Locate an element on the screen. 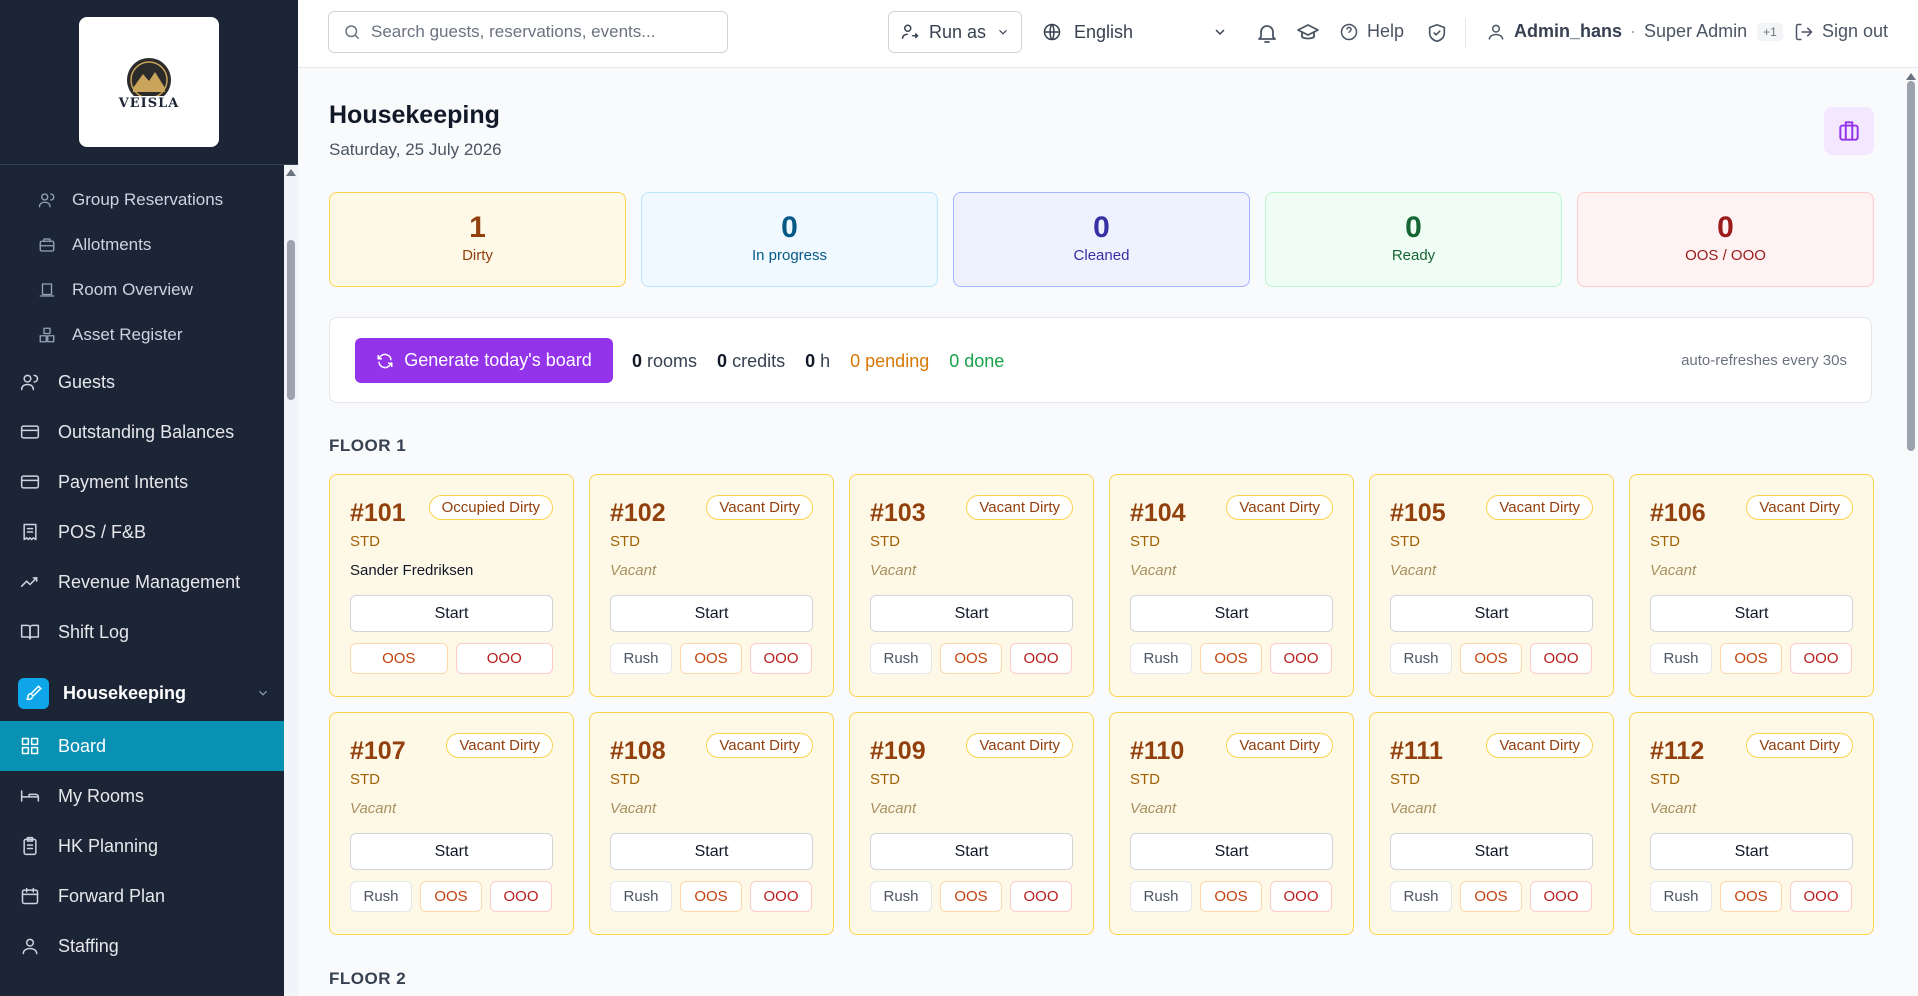  sidebar-item-pos-fb: POS / F&B is located at coordinates (142, 532).